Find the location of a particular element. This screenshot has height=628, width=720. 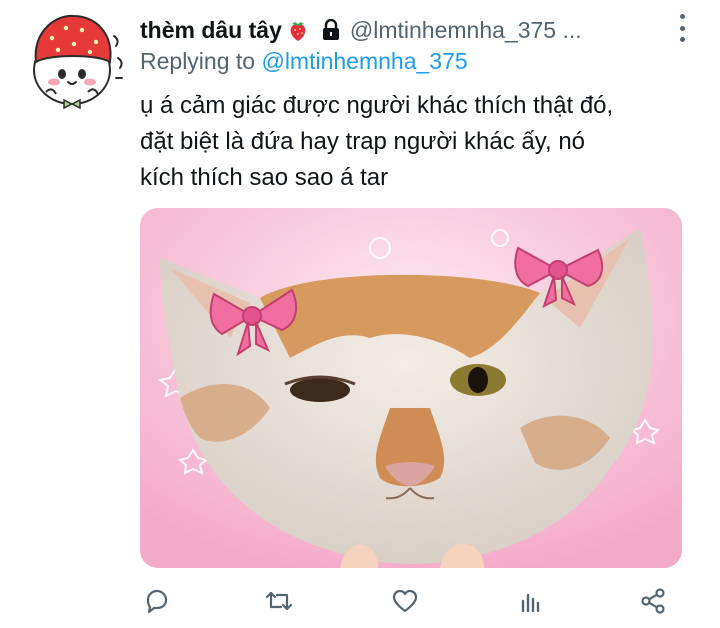

tweet-action-bar is located at coordinates (410, 601).